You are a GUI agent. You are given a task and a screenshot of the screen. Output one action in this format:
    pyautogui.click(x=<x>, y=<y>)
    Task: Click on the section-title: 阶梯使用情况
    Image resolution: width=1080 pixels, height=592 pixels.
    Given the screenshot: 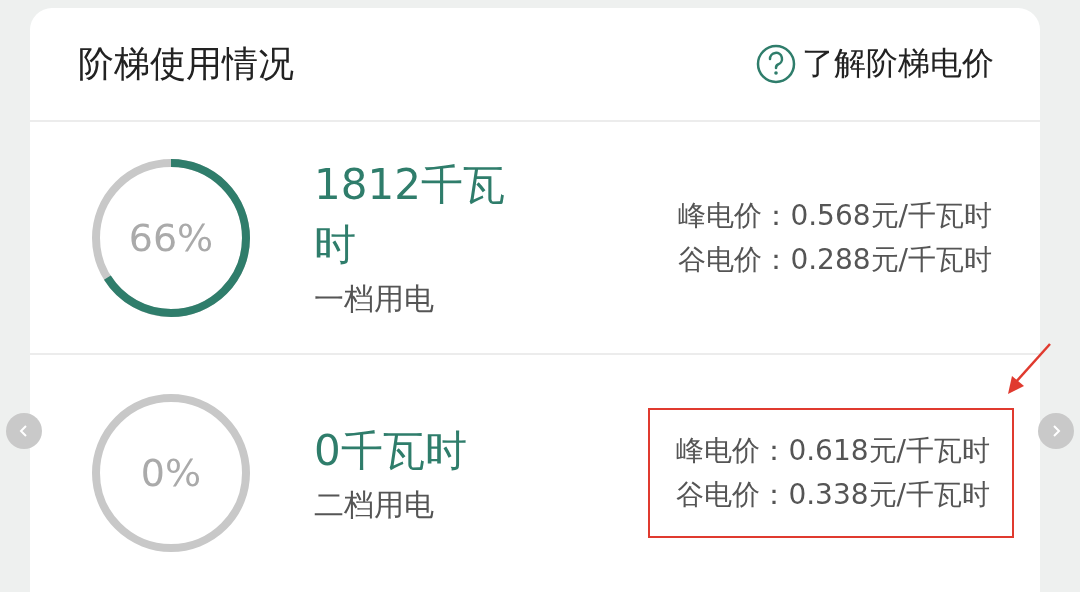 What is the action you would take?
    pyautogui.click(x=186, y=63)
    